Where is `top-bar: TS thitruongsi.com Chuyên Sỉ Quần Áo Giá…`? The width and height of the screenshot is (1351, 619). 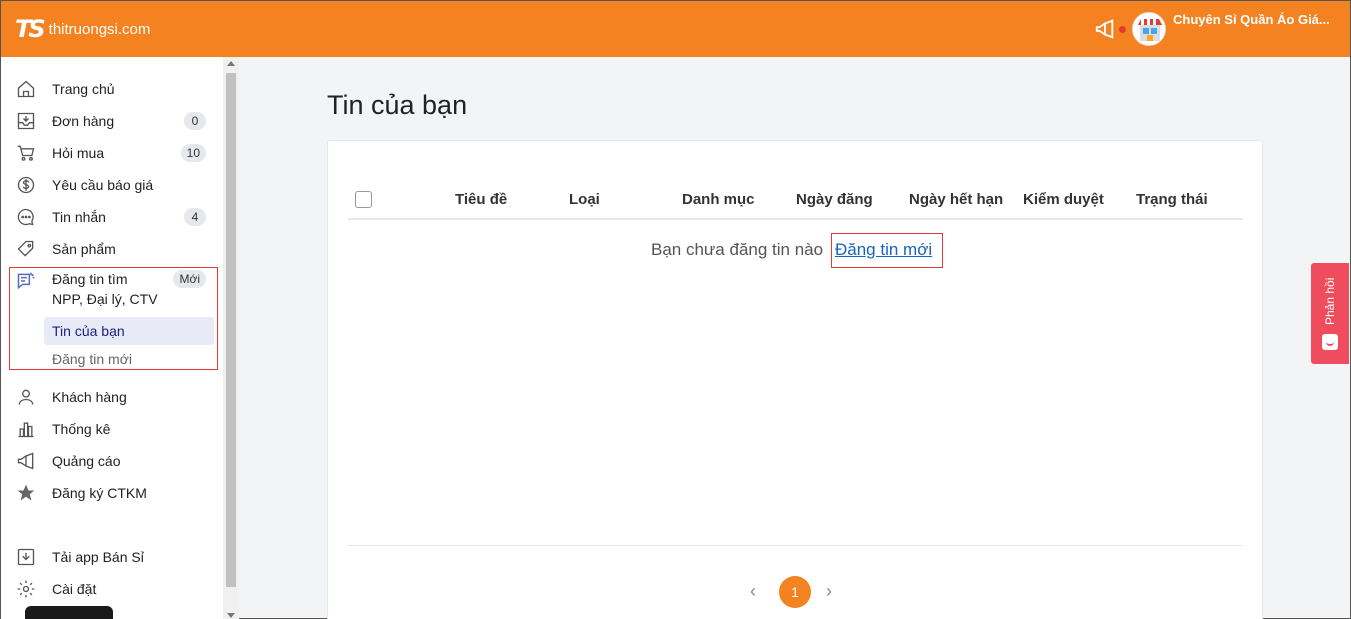
top-bar: TS thitruongsi.com Chuyên Sỉ Quần Áo Giá… is located at coordinates (675, 29).